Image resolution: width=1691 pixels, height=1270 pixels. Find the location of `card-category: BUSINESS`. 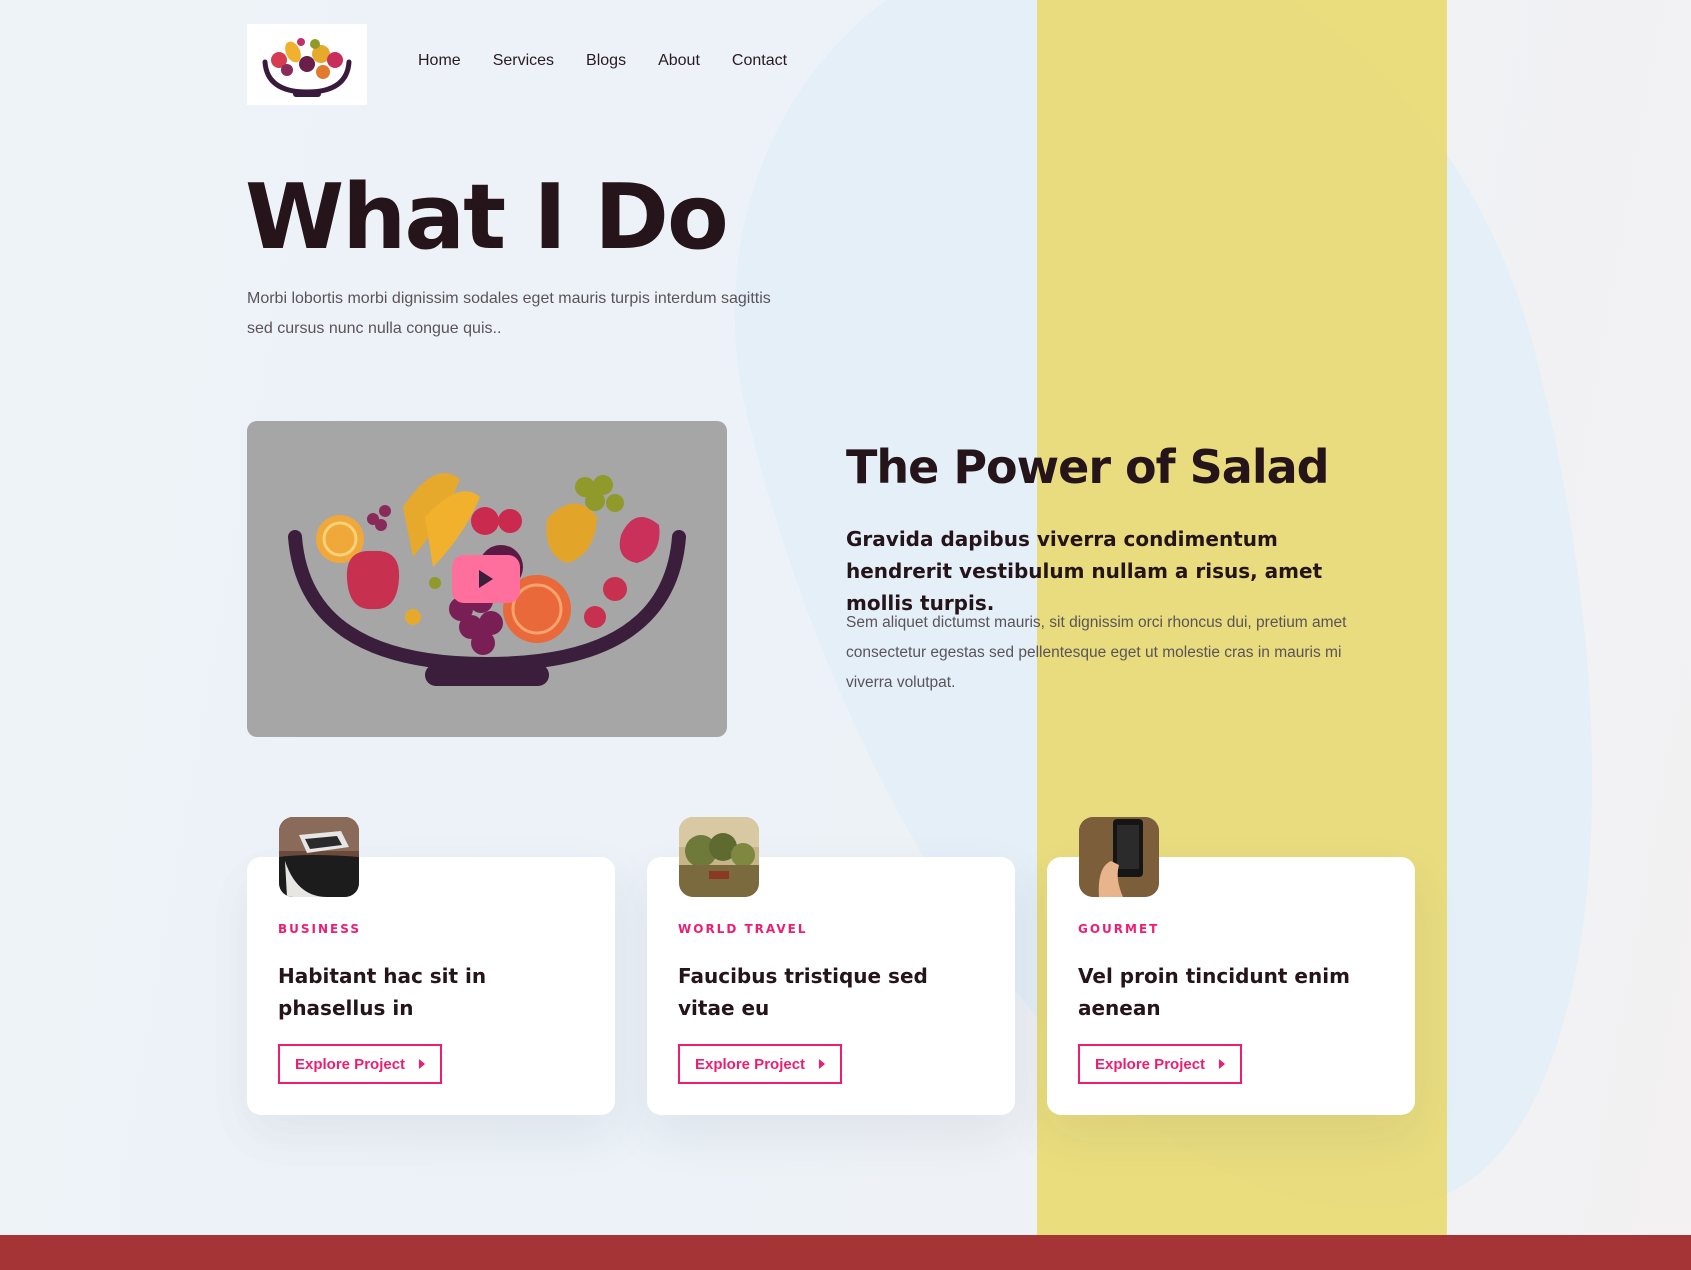

card-category: BUSINESS is located at coordinates (319, 929).